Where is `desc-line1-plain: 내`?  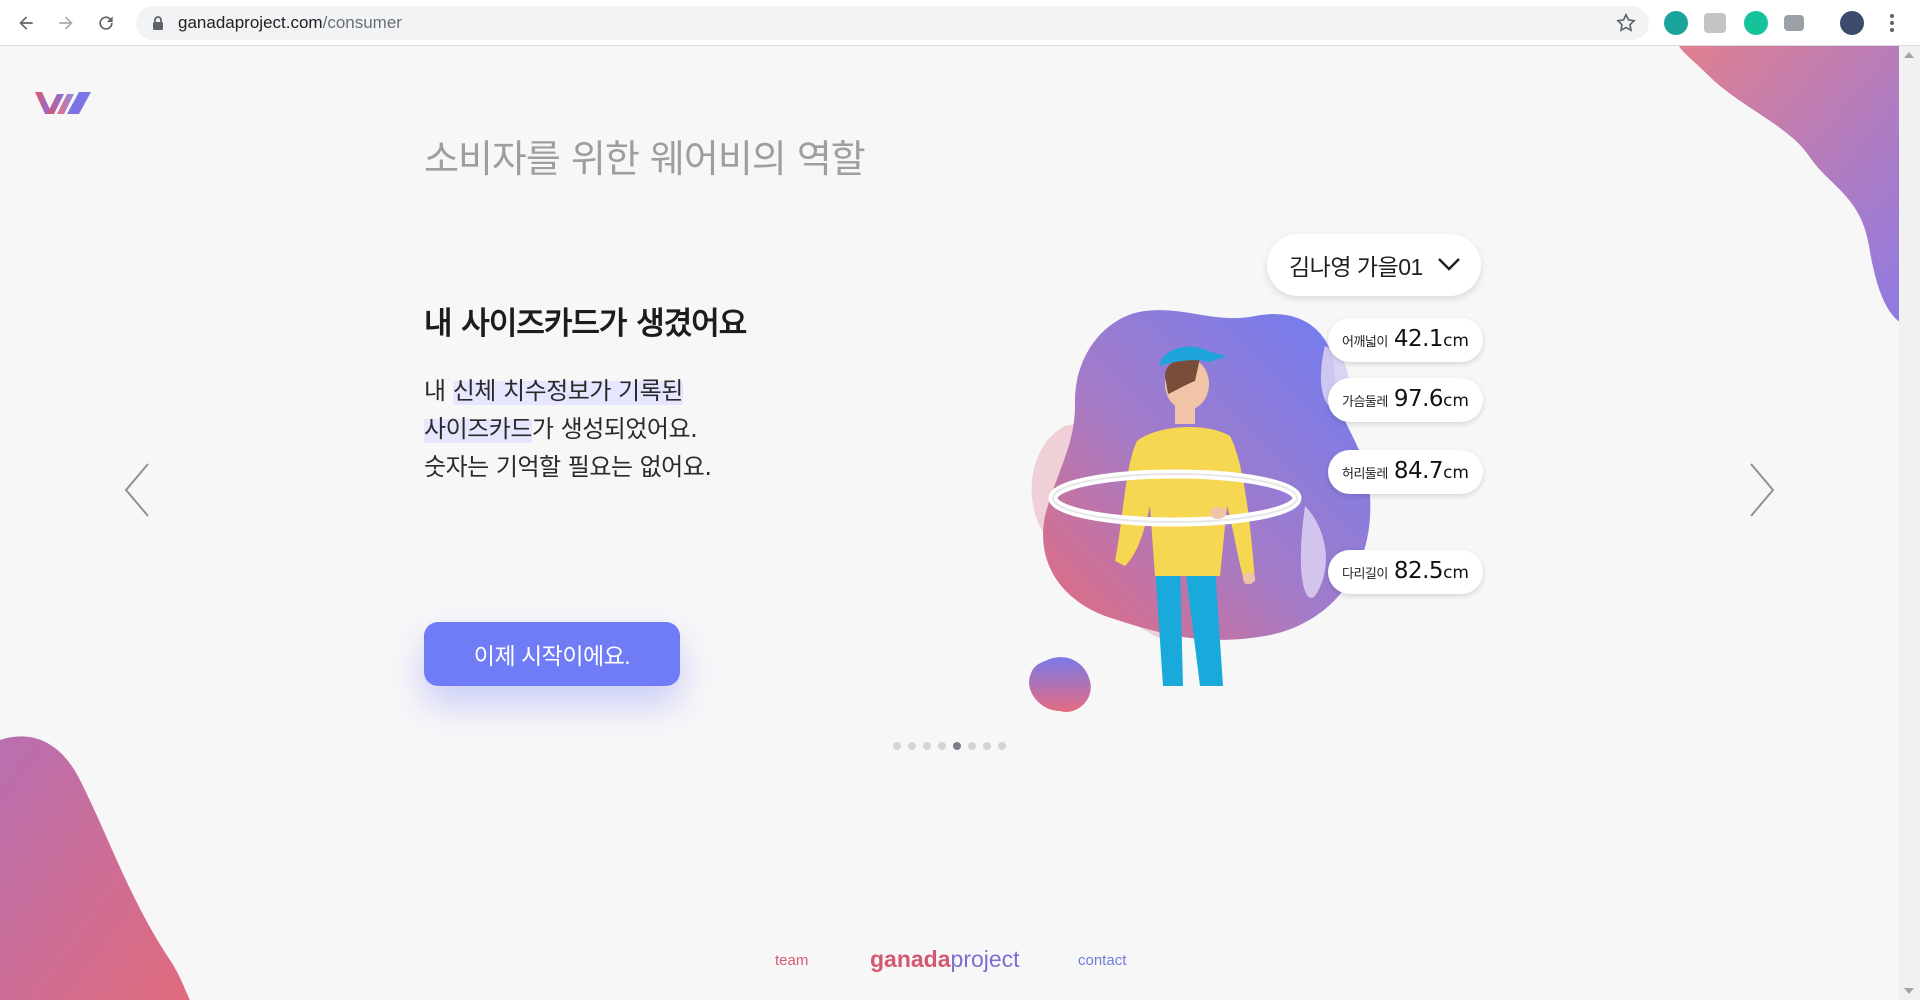
desc-line1-plain: 내 is located at coordinates (438, 391).